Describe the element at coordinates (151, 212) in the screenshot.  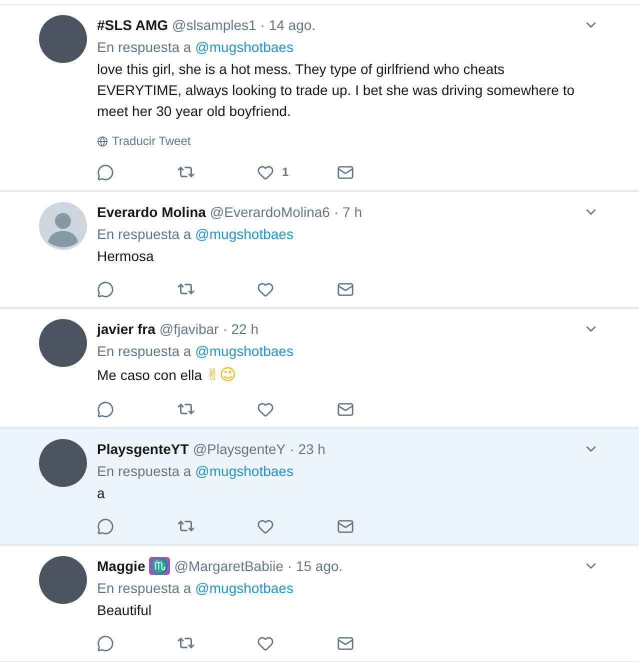
I see `user-name: Everardo Molina` at that location.